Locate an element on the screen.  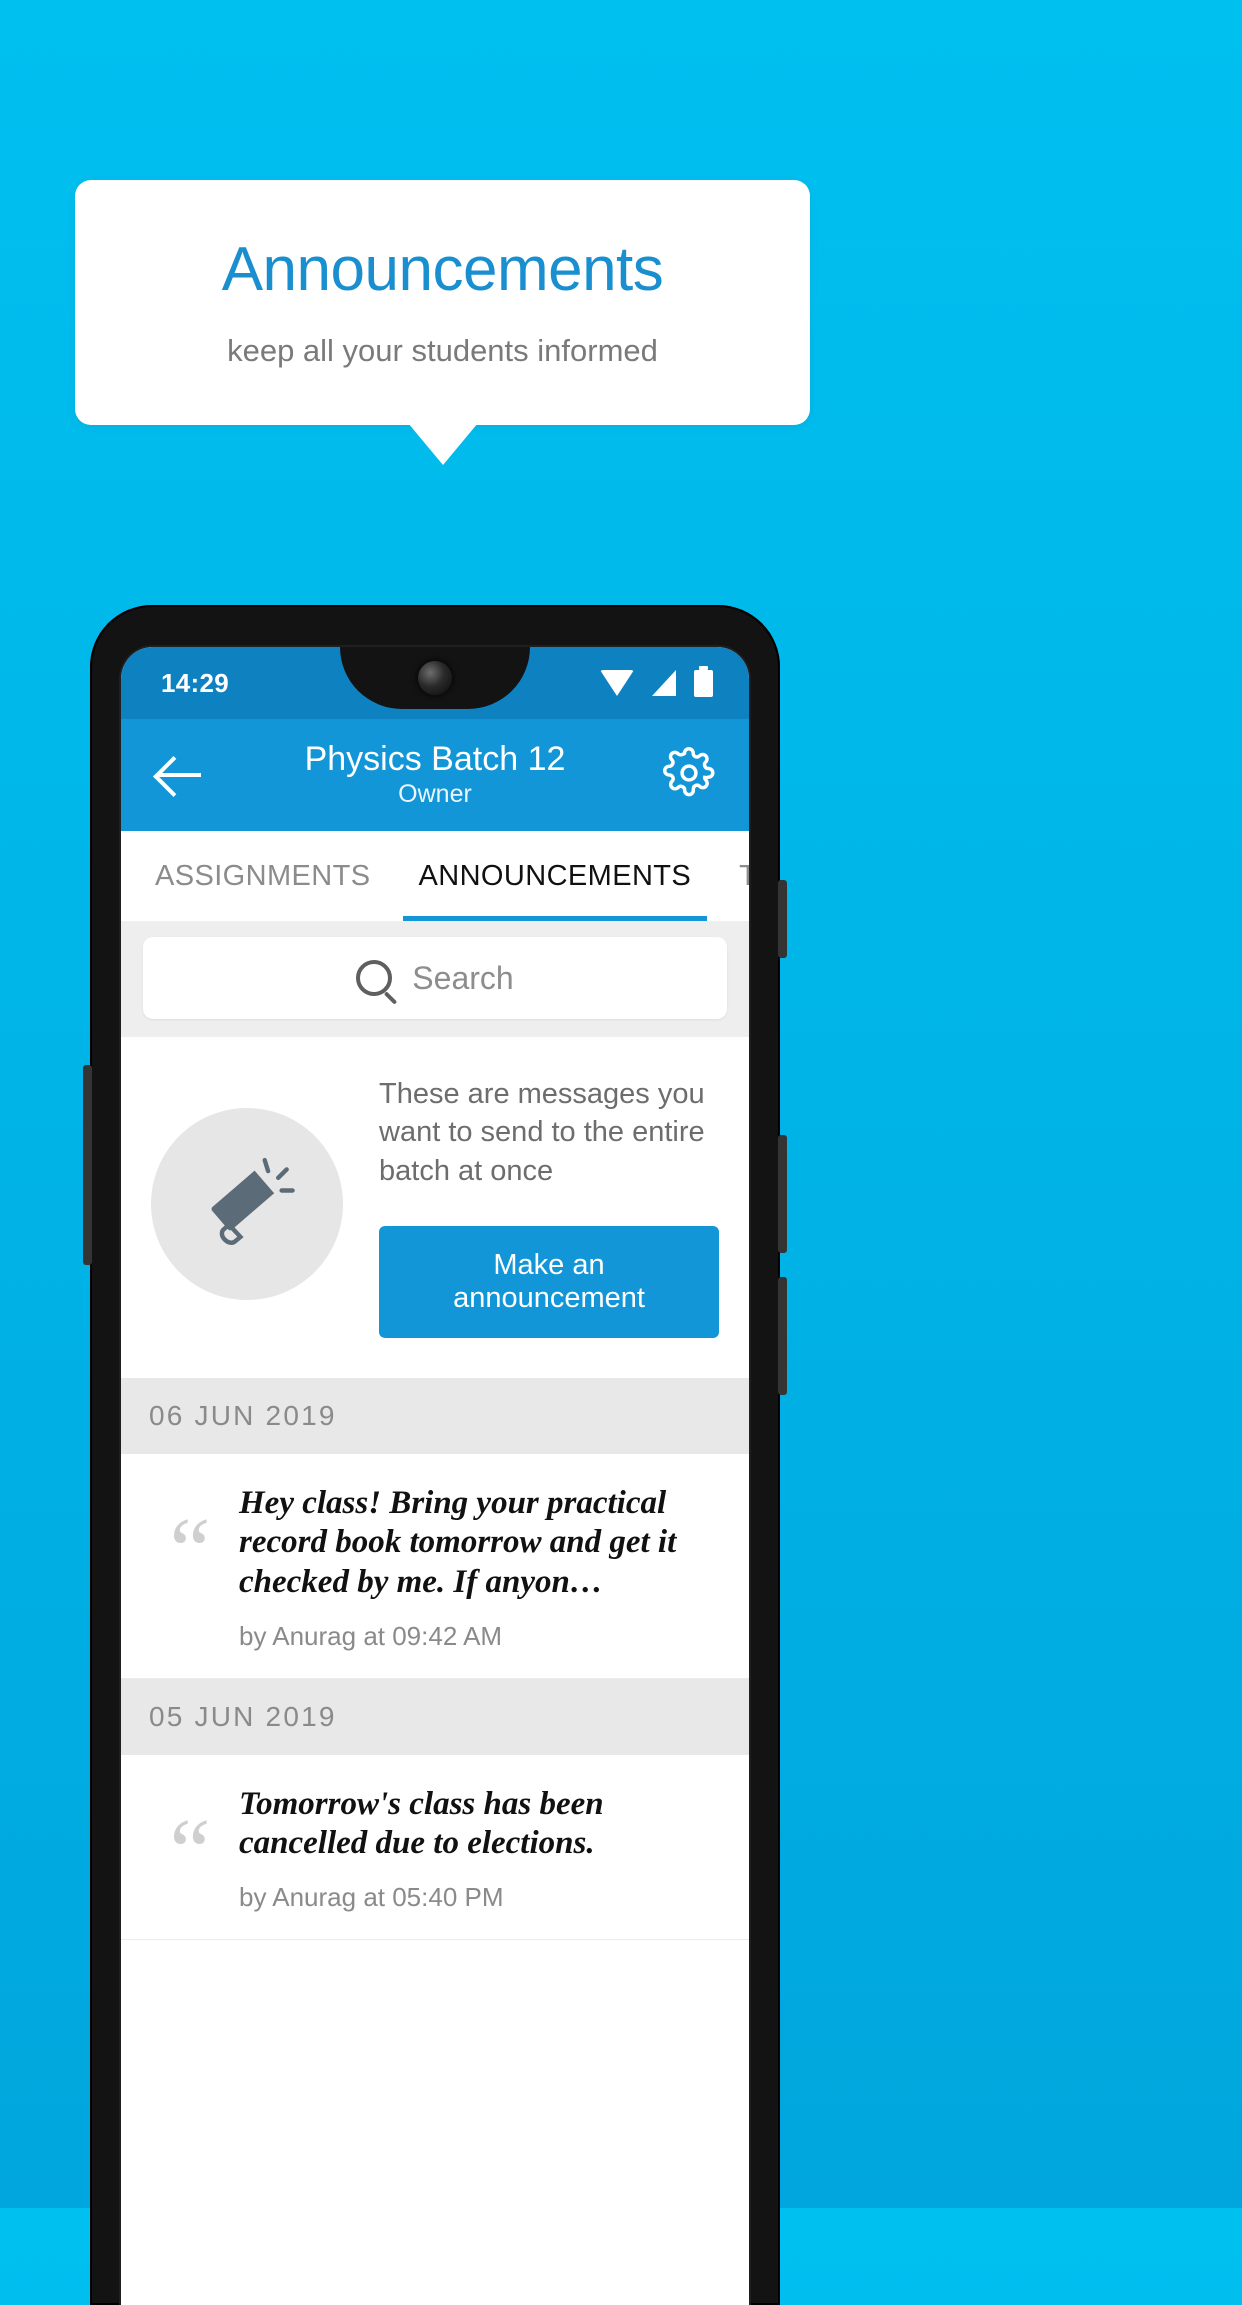
megaphone-icon is located at coordinates (247, 1204).